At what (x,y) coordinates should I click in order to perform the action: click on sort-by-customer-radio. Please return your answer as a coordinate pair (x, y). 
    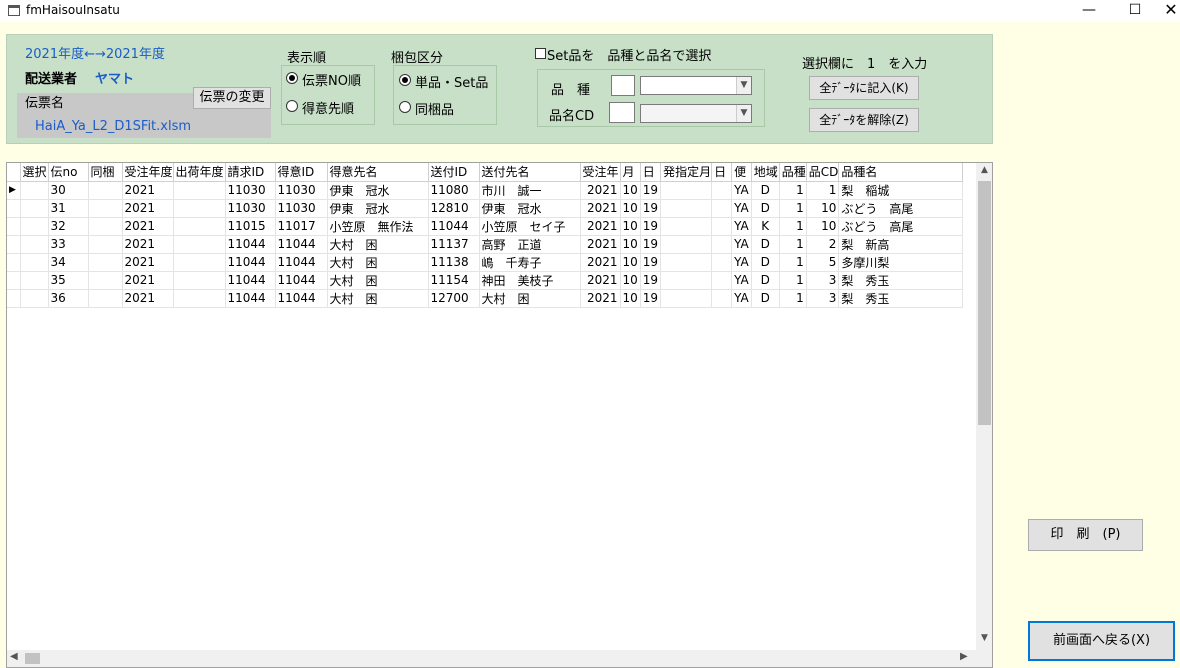
    Looking at the image, I should click on (292, 106).